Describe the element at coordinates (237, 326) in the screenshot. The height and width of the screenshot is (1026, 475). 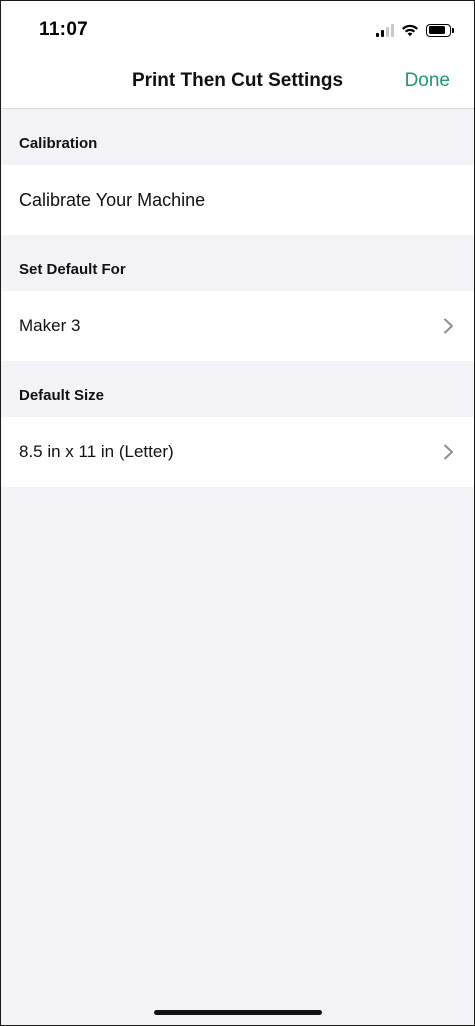
I see `default-machine-row: Maker 3` at that location.